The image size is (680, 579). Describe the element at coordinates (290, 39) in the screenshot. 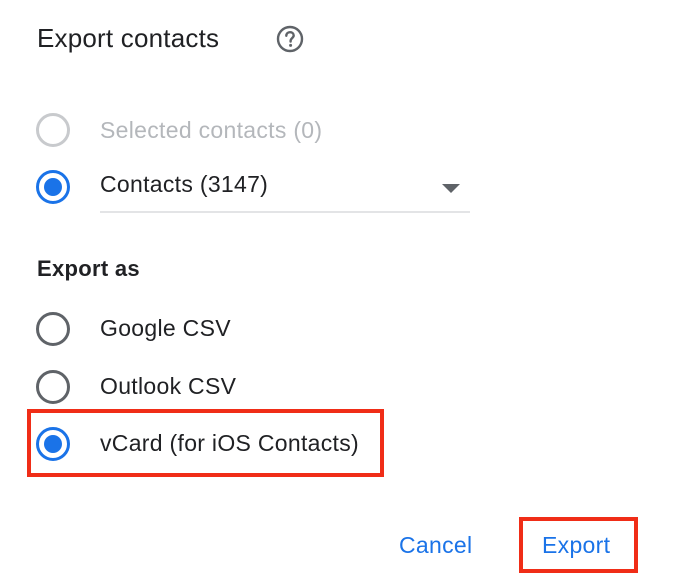

I see `help-icon` at that location.